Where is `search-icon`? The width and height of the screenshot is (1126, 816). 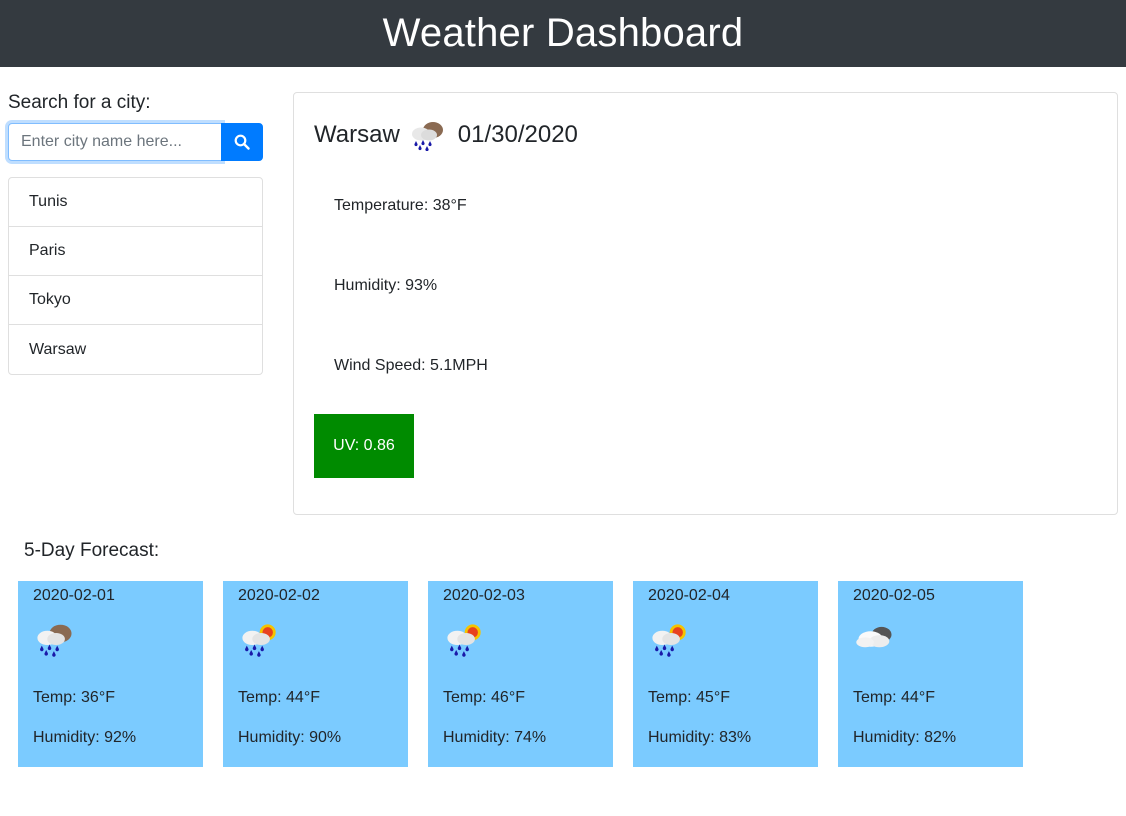
search-icon is located at coordinates (242, 142).